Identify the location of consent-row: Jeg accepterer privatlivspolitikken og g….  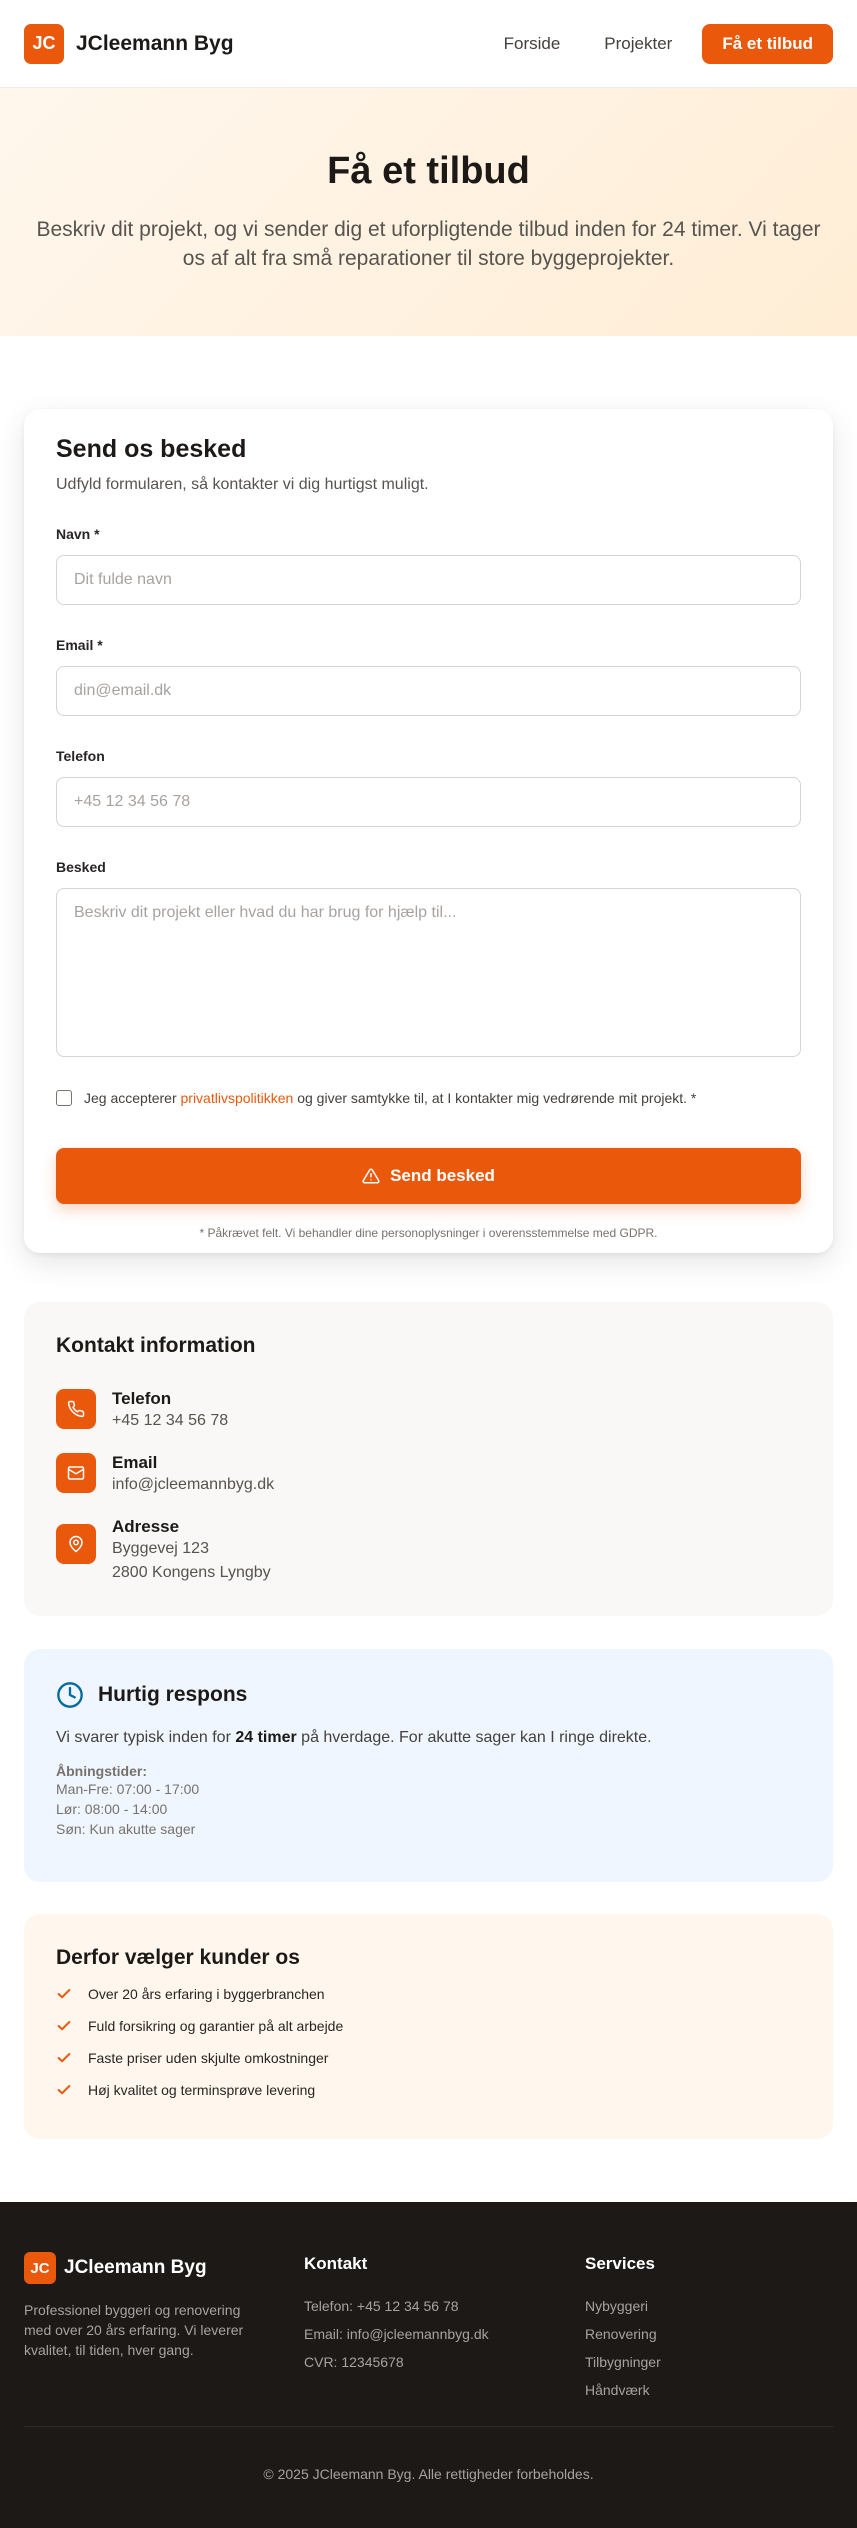
(428, 1098).